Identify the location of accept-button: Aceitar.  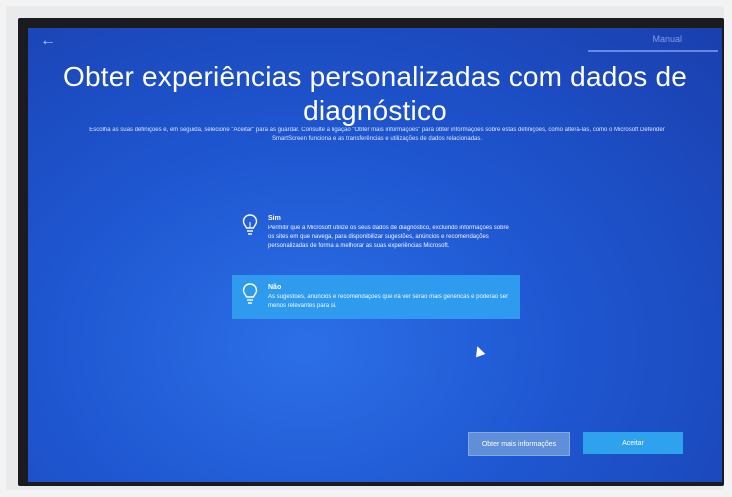
(633, 443).